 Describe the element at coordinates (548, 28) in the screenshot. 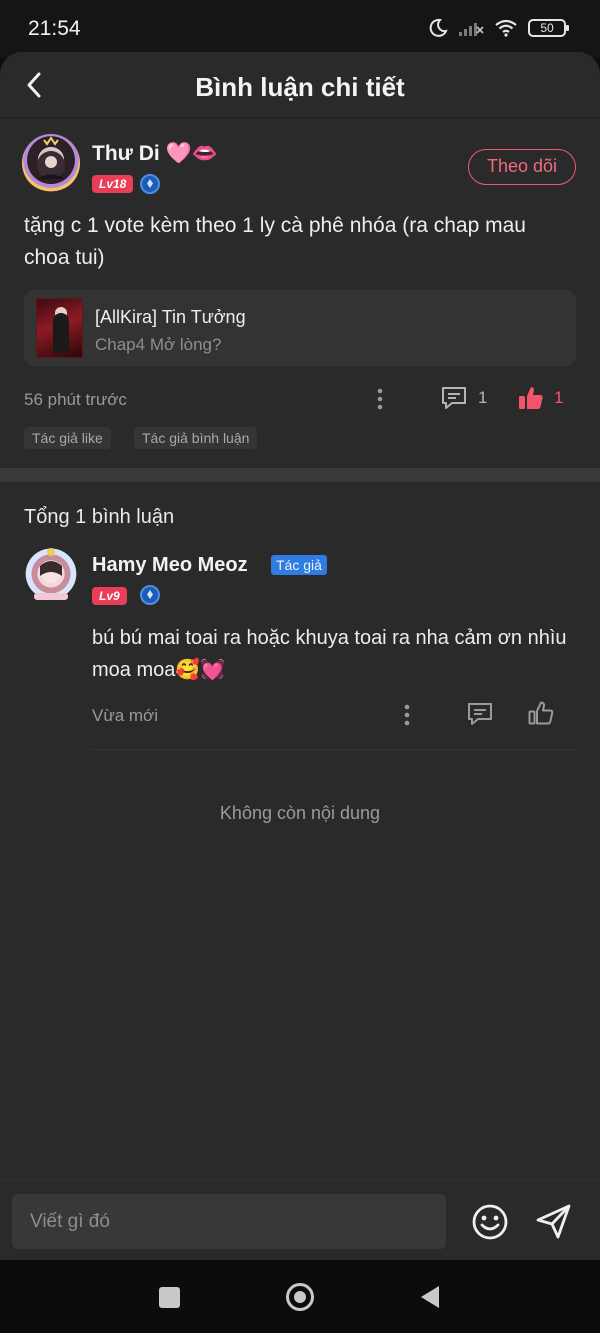

I see `battery-icon: 50` at that location.